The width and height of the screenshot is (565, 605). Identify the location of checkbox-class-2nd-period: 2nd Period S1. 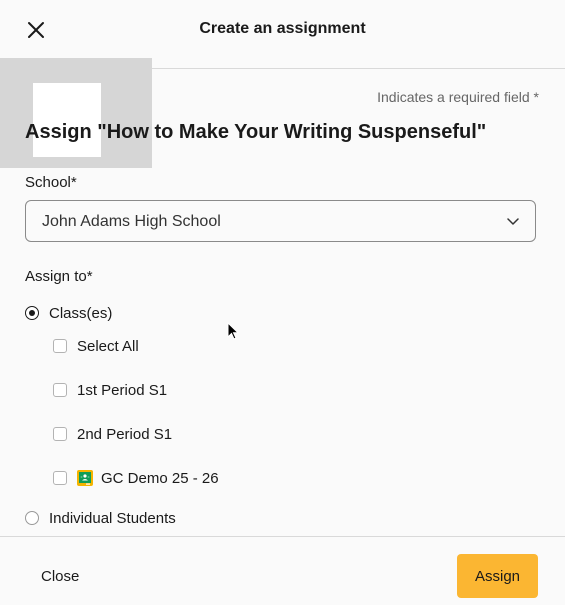
(112, 434).